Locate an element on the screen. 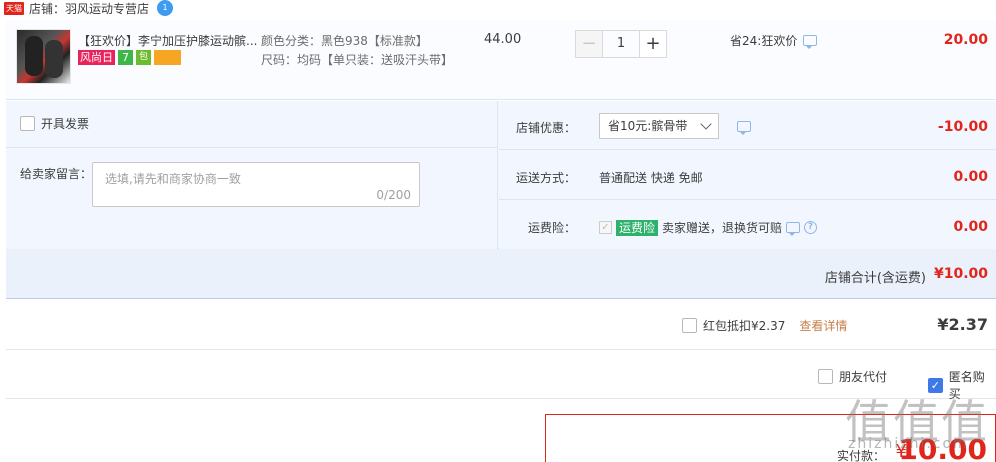  red-packet-option: 红包抵扣¥2.37 查看详情 is located at coordinates (764, 325).